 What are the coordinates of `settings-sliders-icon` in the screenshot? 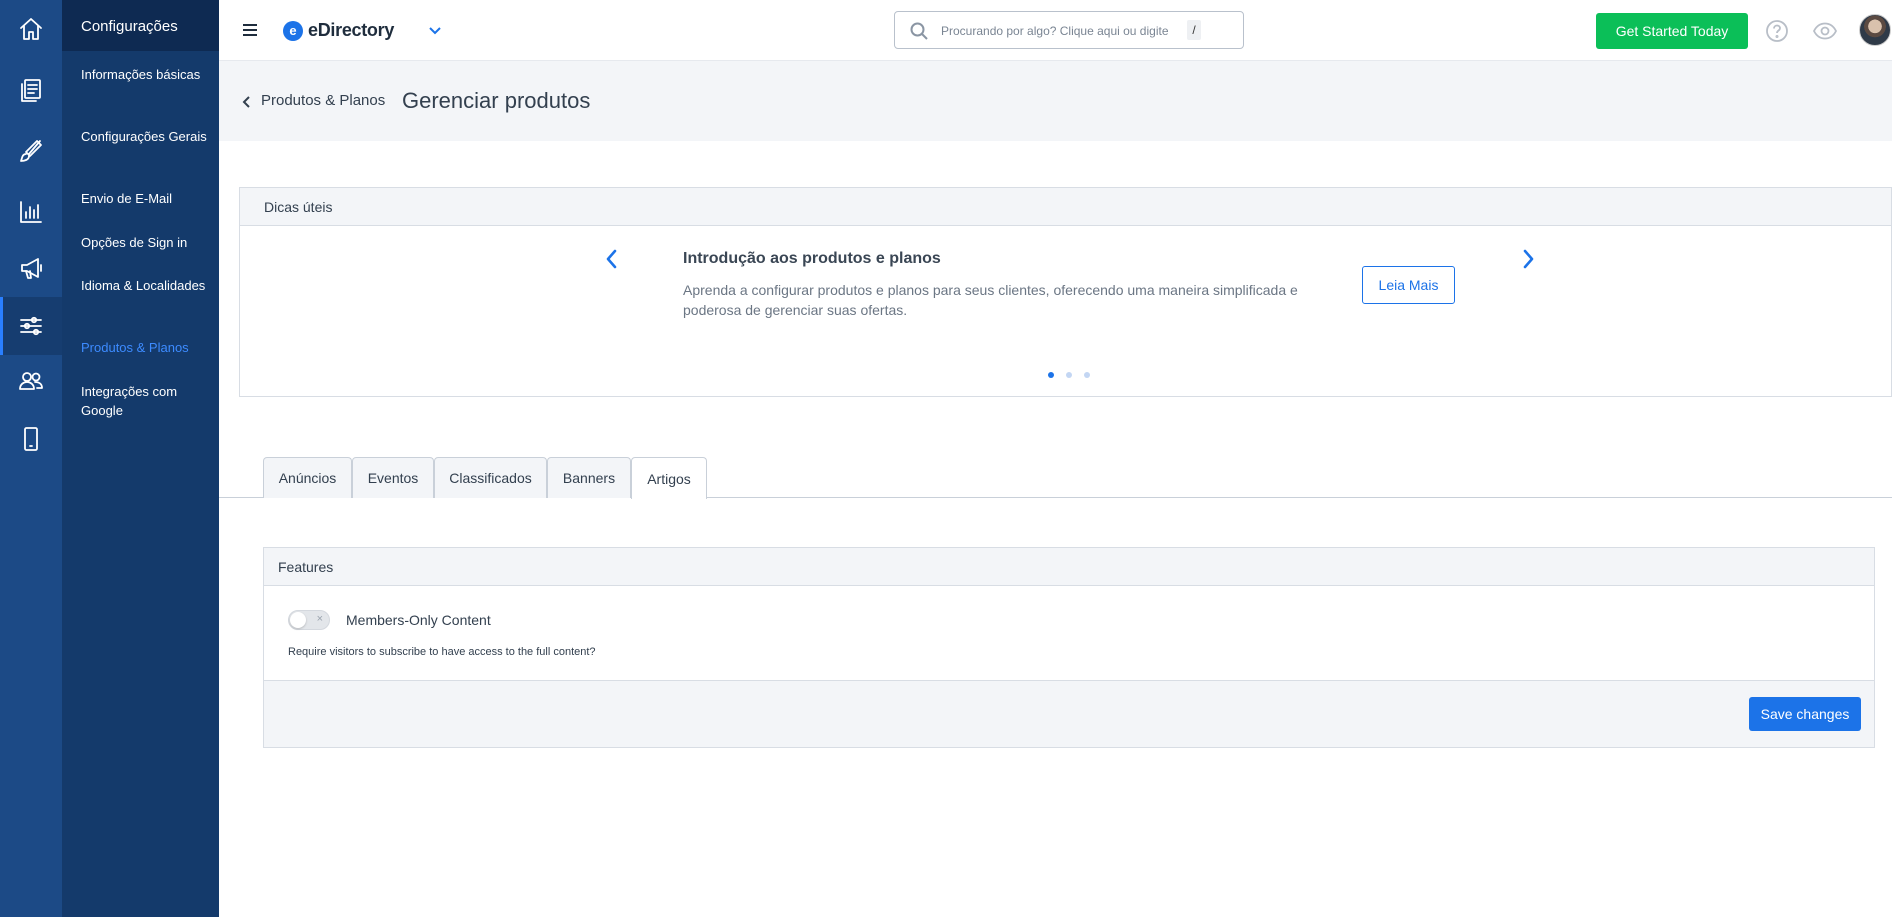 It's located at (31, 326).